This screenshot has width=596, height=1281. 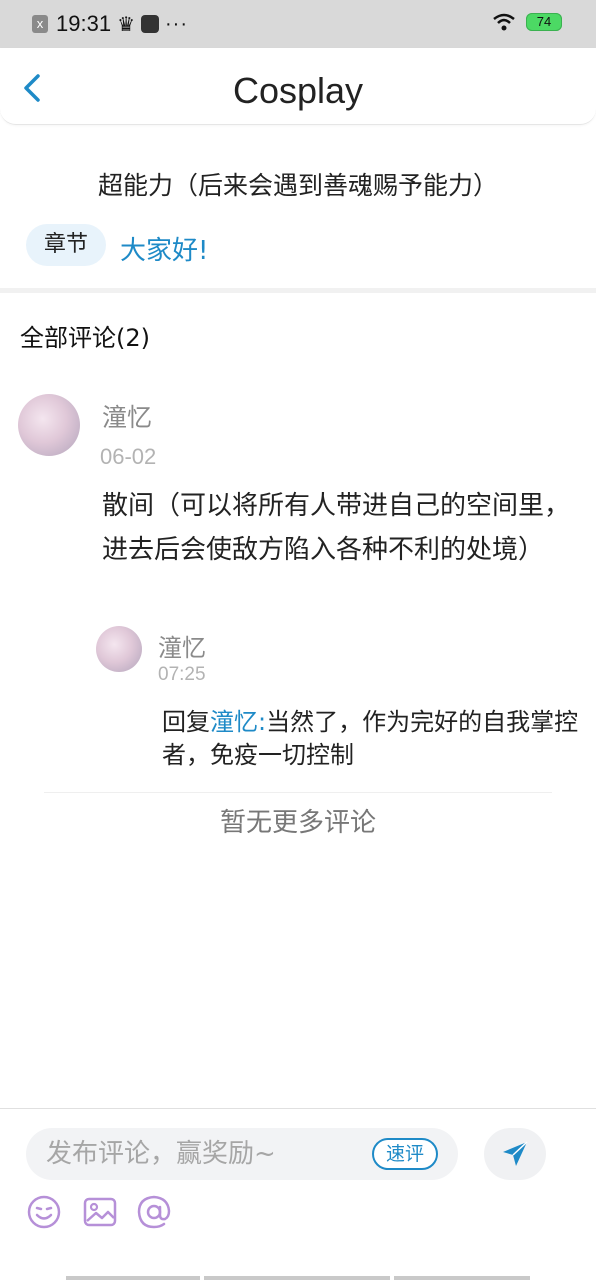 I want to click on app-notification-icon, so click(x=150, y=24).